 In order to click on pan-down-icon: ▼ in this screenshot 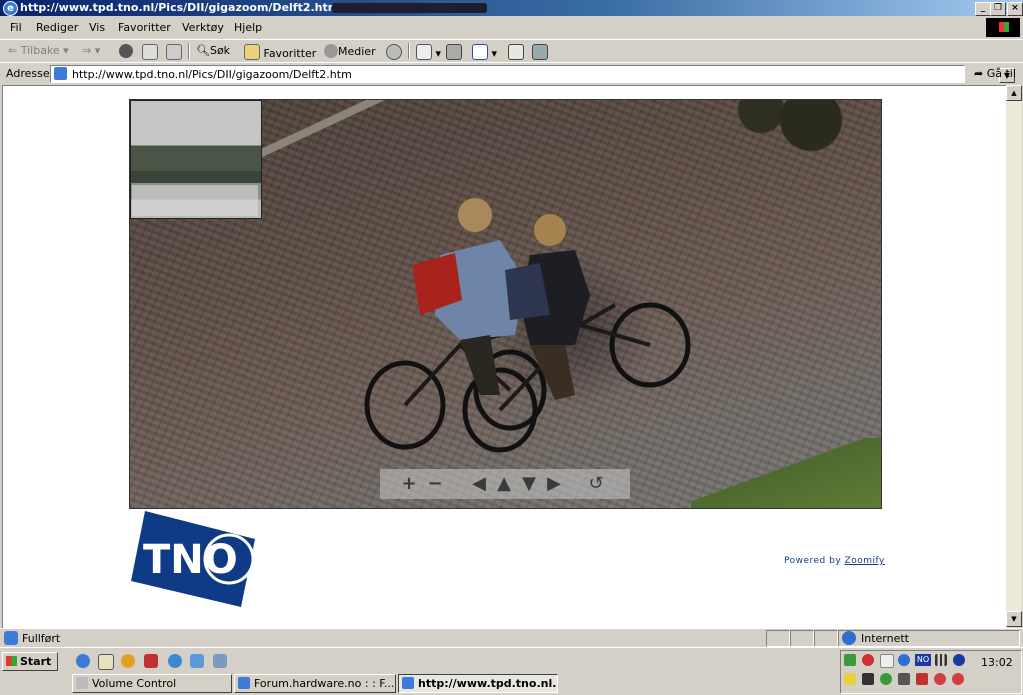, I will do `click(529, 484)`.